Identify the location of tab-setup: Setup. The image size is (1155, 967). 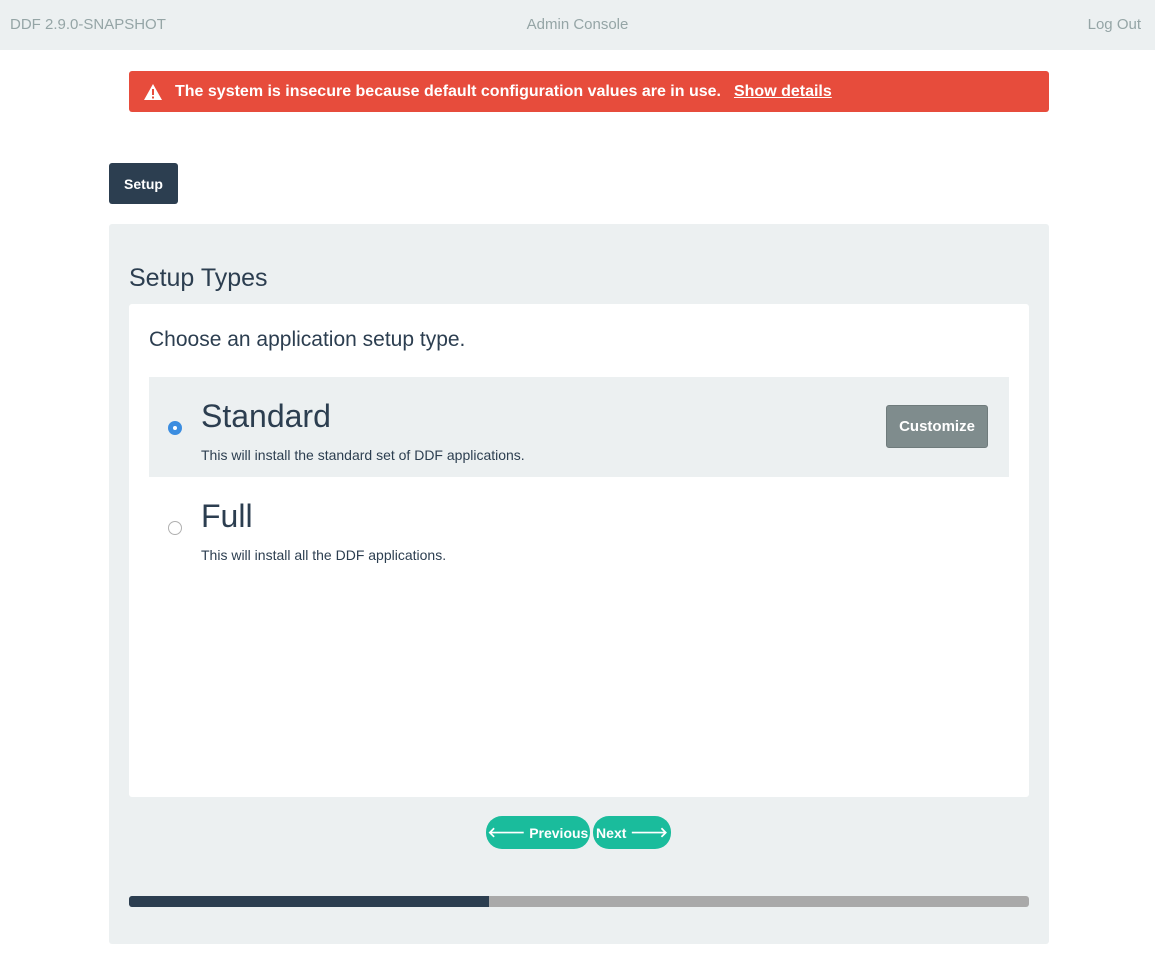
(143, 183).